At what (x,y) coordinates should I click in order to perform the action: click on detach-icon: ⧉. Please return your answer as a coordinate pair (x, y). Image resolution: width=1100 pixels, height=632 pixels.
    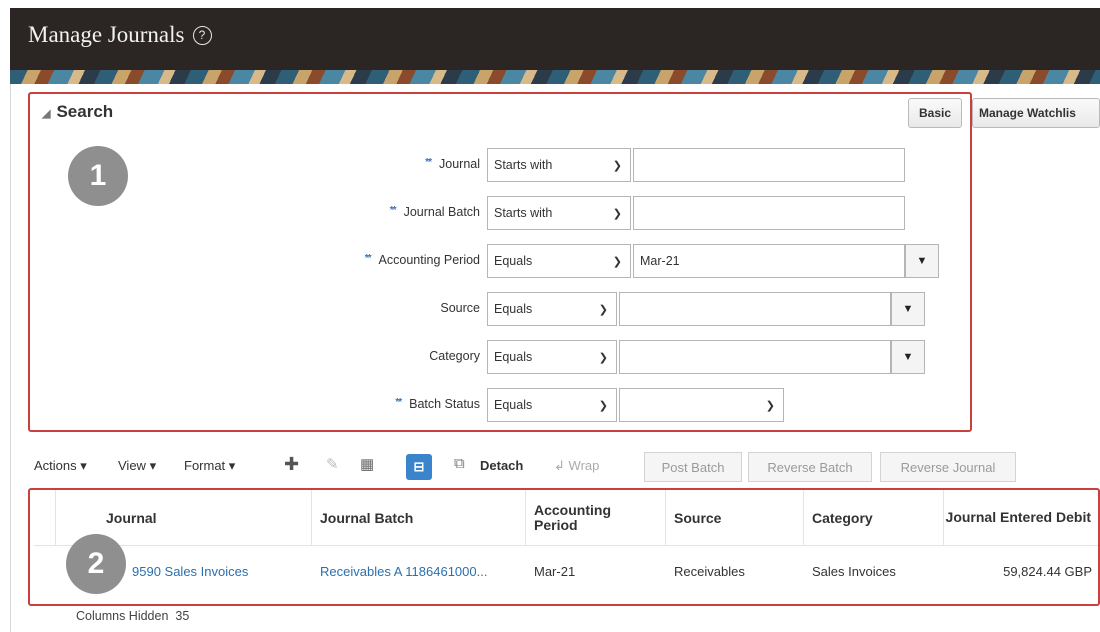
    Looking at the image, I should click on (459, 463).